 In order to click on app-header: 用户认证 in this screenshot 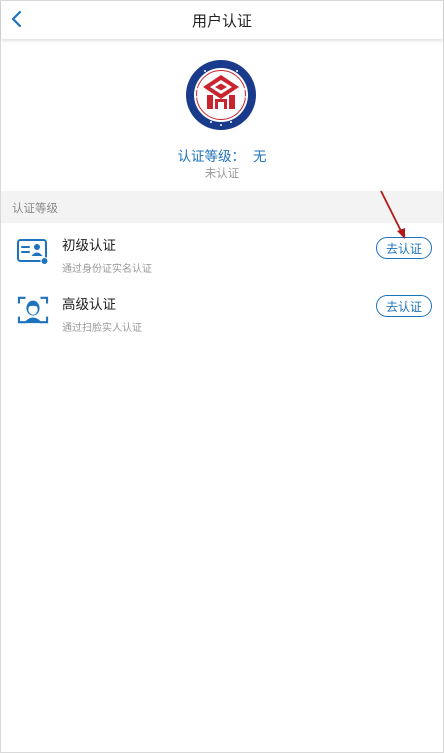, I will do `click(222, 20)`.